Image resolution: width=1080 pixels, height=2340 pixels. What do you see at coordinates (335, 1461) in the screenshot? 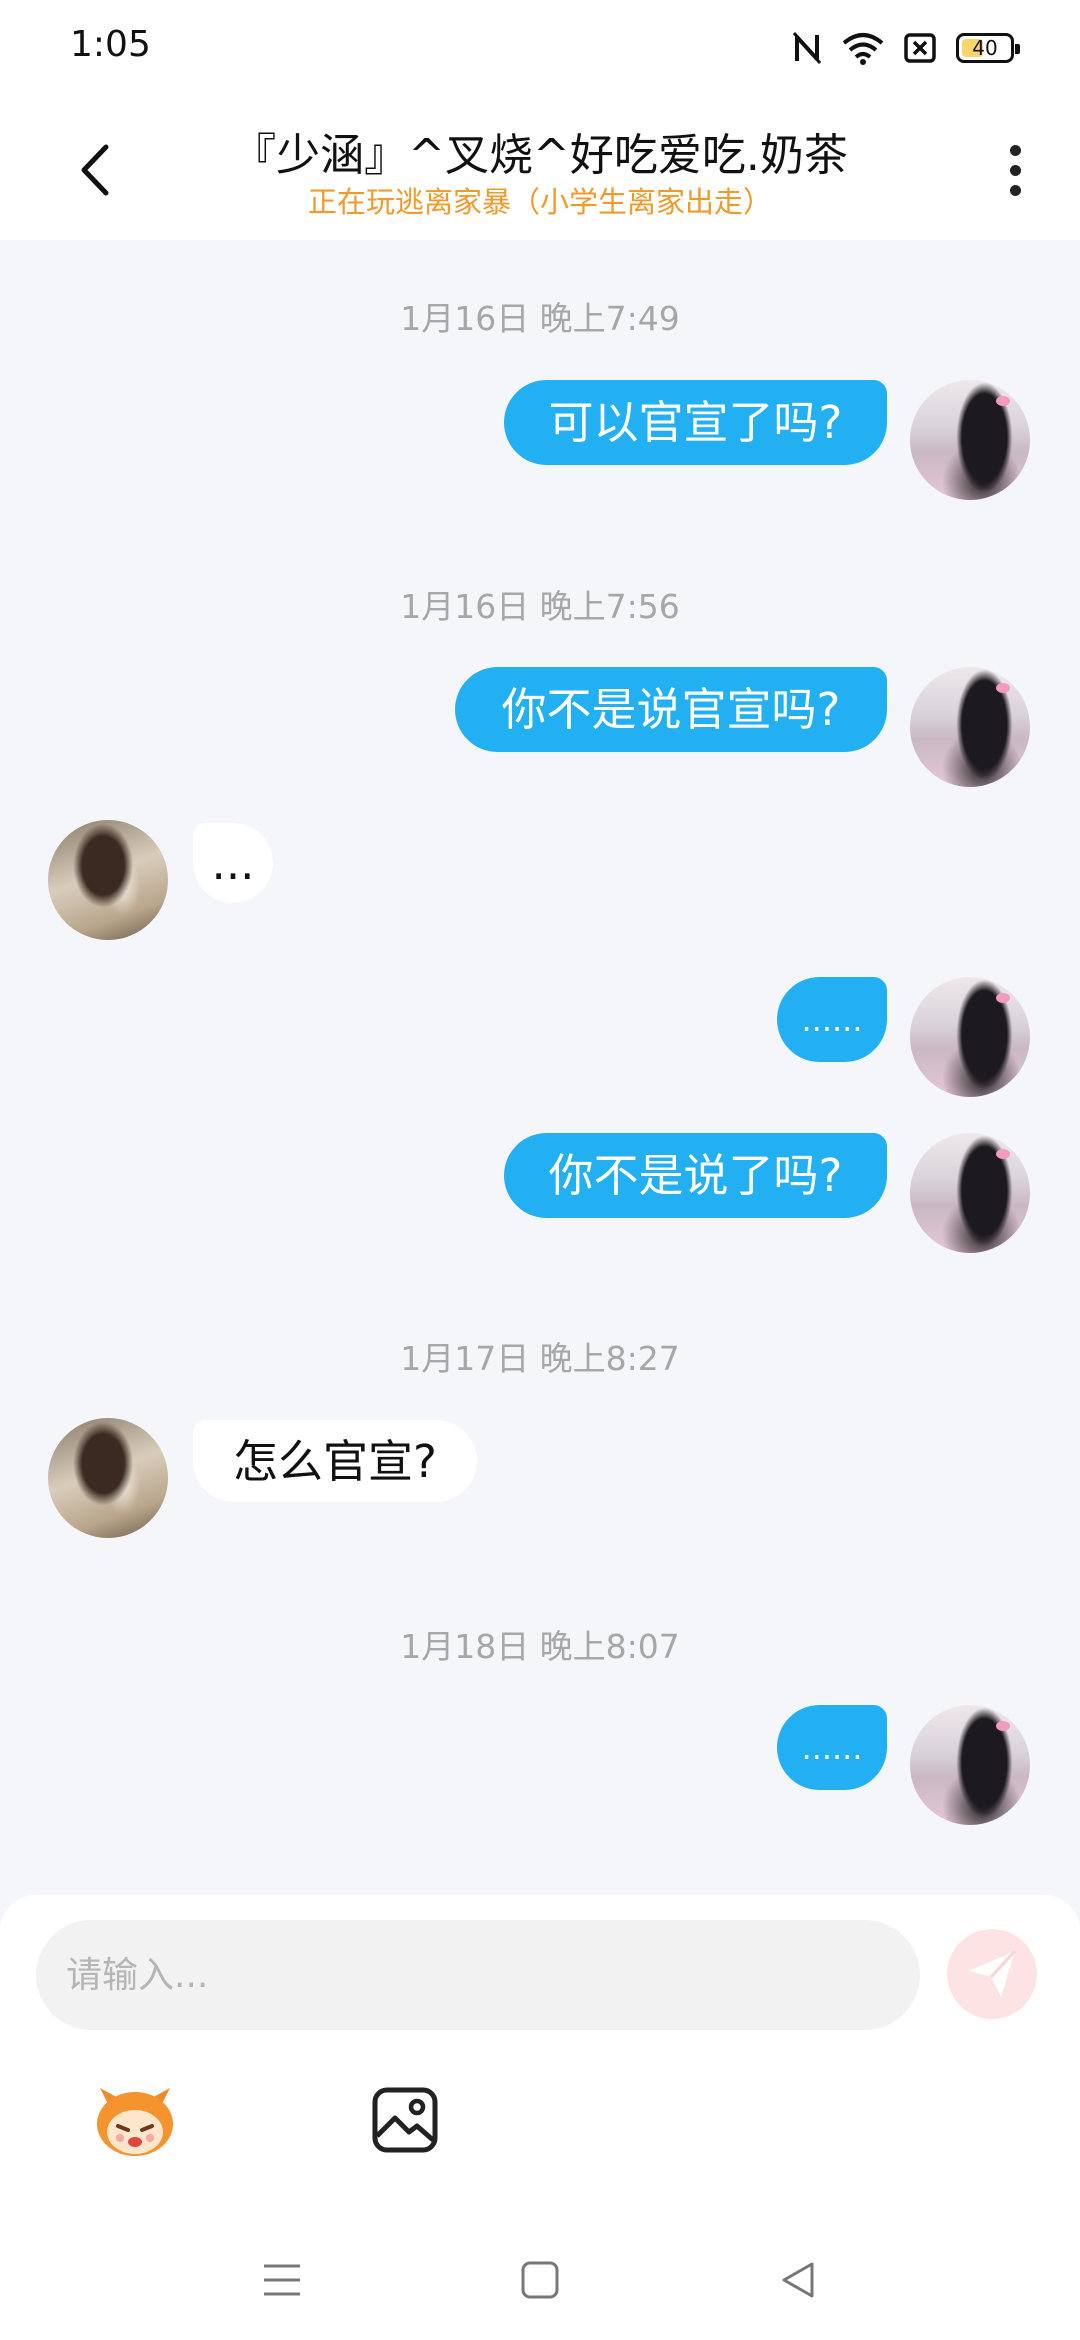
I see `contact-message-bubble: 怎么官宣?` at bounding box center [335, 1461].